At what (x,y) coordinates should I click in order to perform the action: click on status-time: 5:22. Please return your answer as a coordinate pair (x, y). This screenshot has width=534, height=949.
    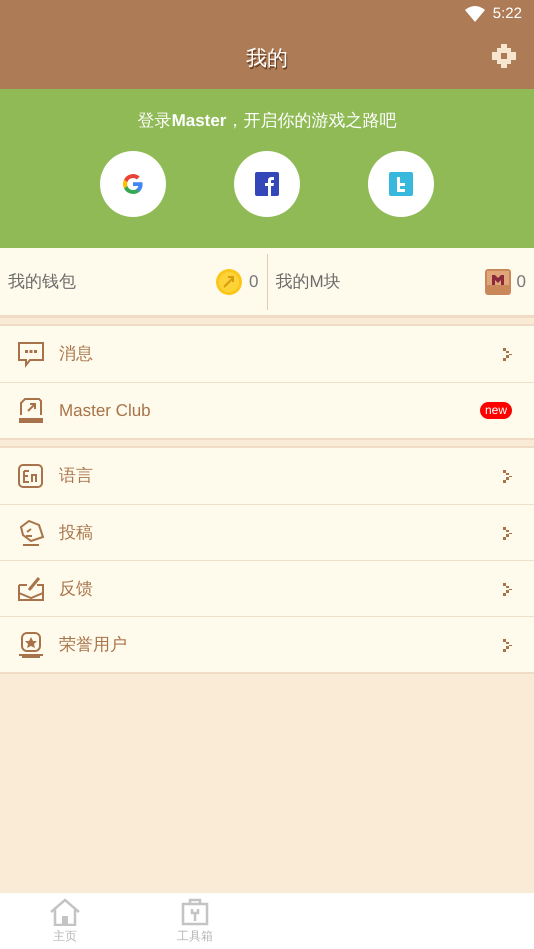
    Looking at the image, I should click on (507, 14).